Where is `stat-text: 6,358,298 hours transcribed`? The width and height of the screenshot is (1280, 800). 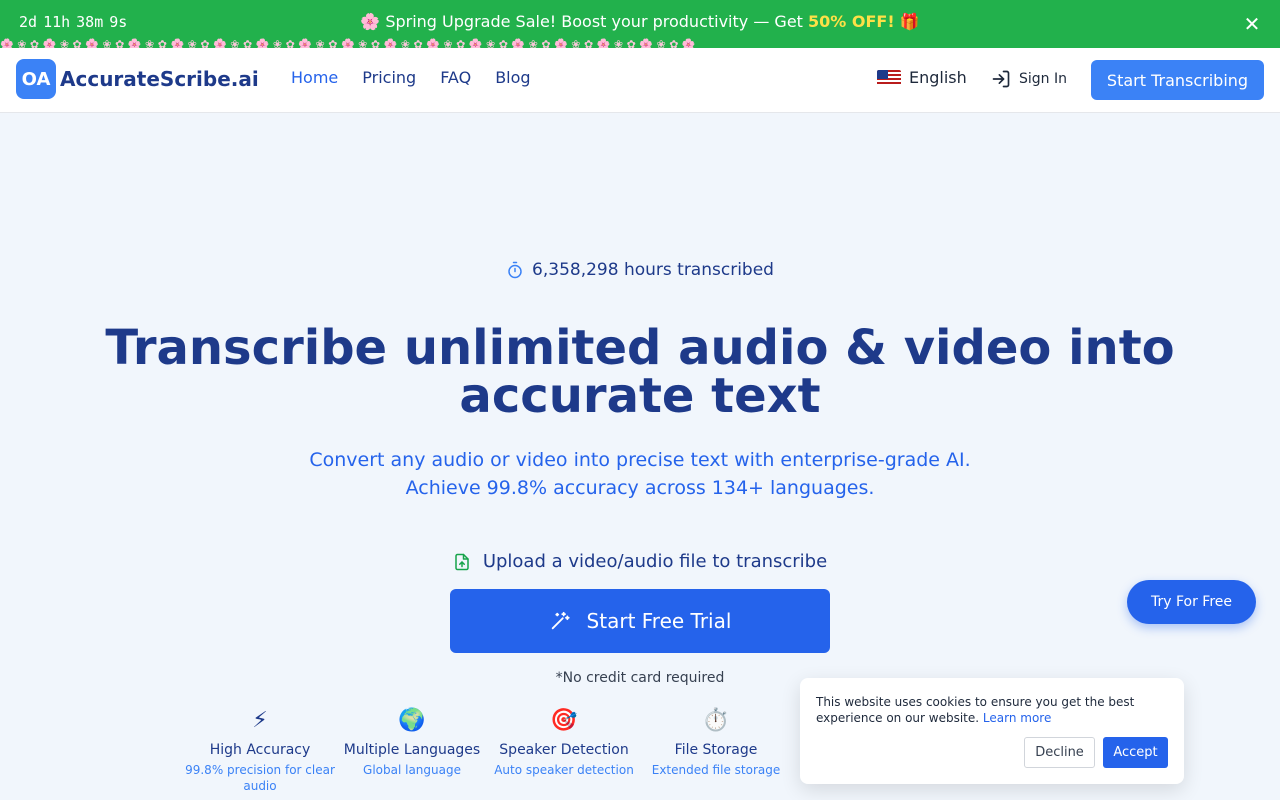
stat-text: 6,358,298 hours transcribed is located at coordinates (653, 270).